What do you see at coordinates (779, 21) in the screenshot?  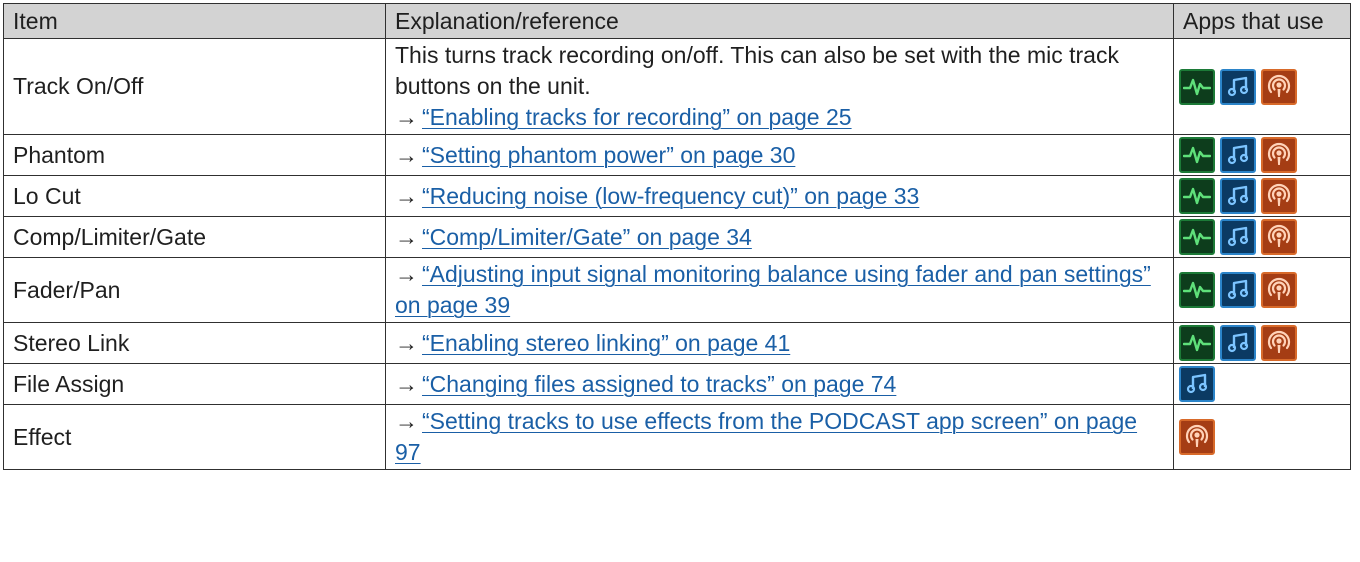 I see `header-explanation: Explanation/reference` at bounding box center [779, 21].